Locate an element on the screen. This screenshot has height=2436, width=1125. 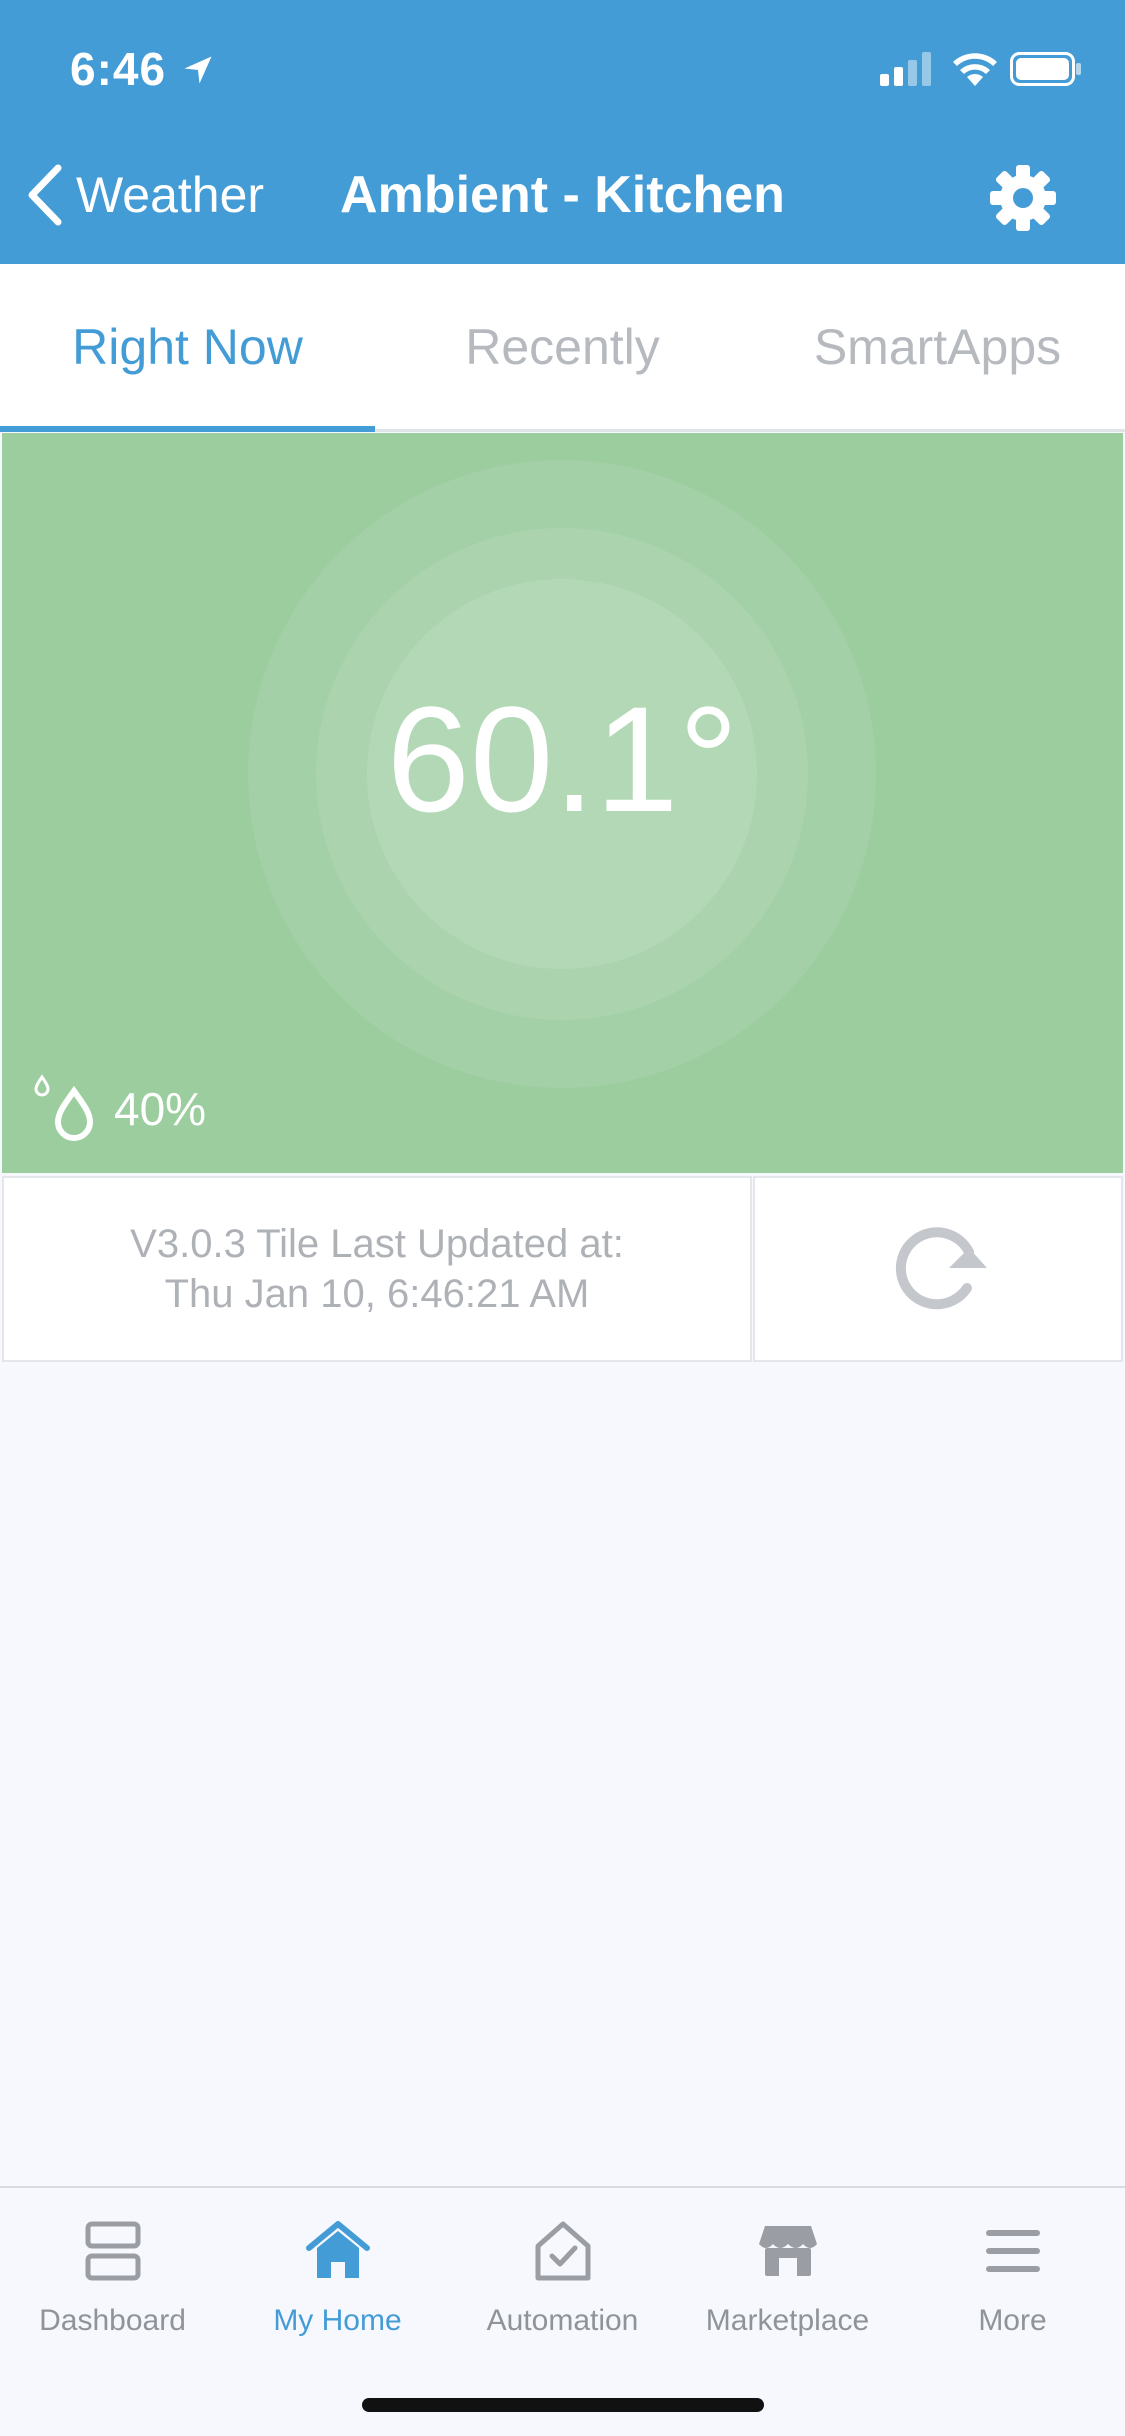
humidity-indicator: 40% is located at coordinates (119, 1109).